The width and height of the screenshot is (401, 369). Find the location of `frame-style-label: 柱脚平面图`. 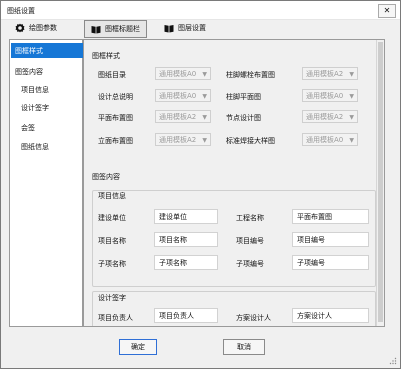

frame-style-label: 柱脚平面图 is located at coordinates (243, 97).